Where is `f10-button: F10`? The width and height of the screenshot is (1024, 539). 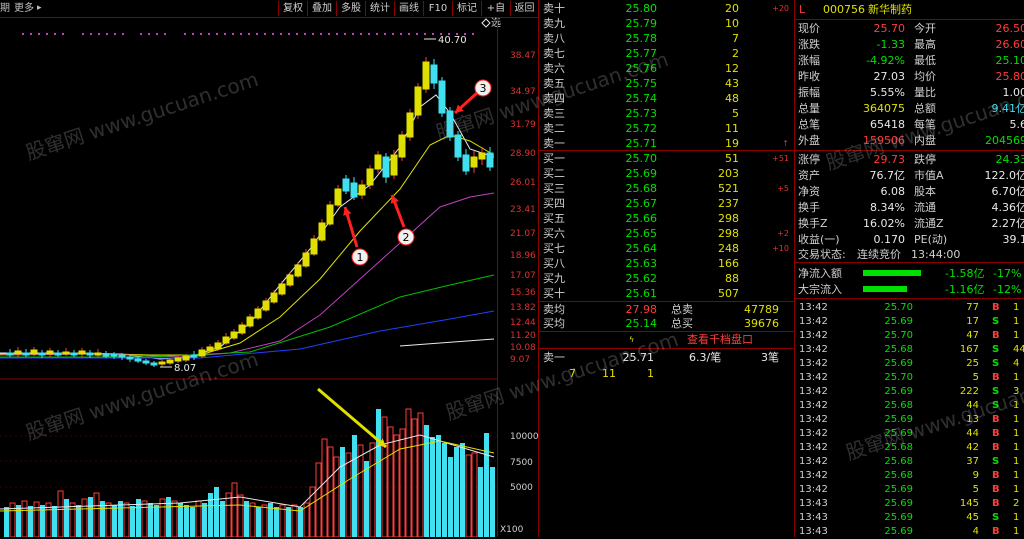
f10-button: F10 is located at coordinates (437, 8).